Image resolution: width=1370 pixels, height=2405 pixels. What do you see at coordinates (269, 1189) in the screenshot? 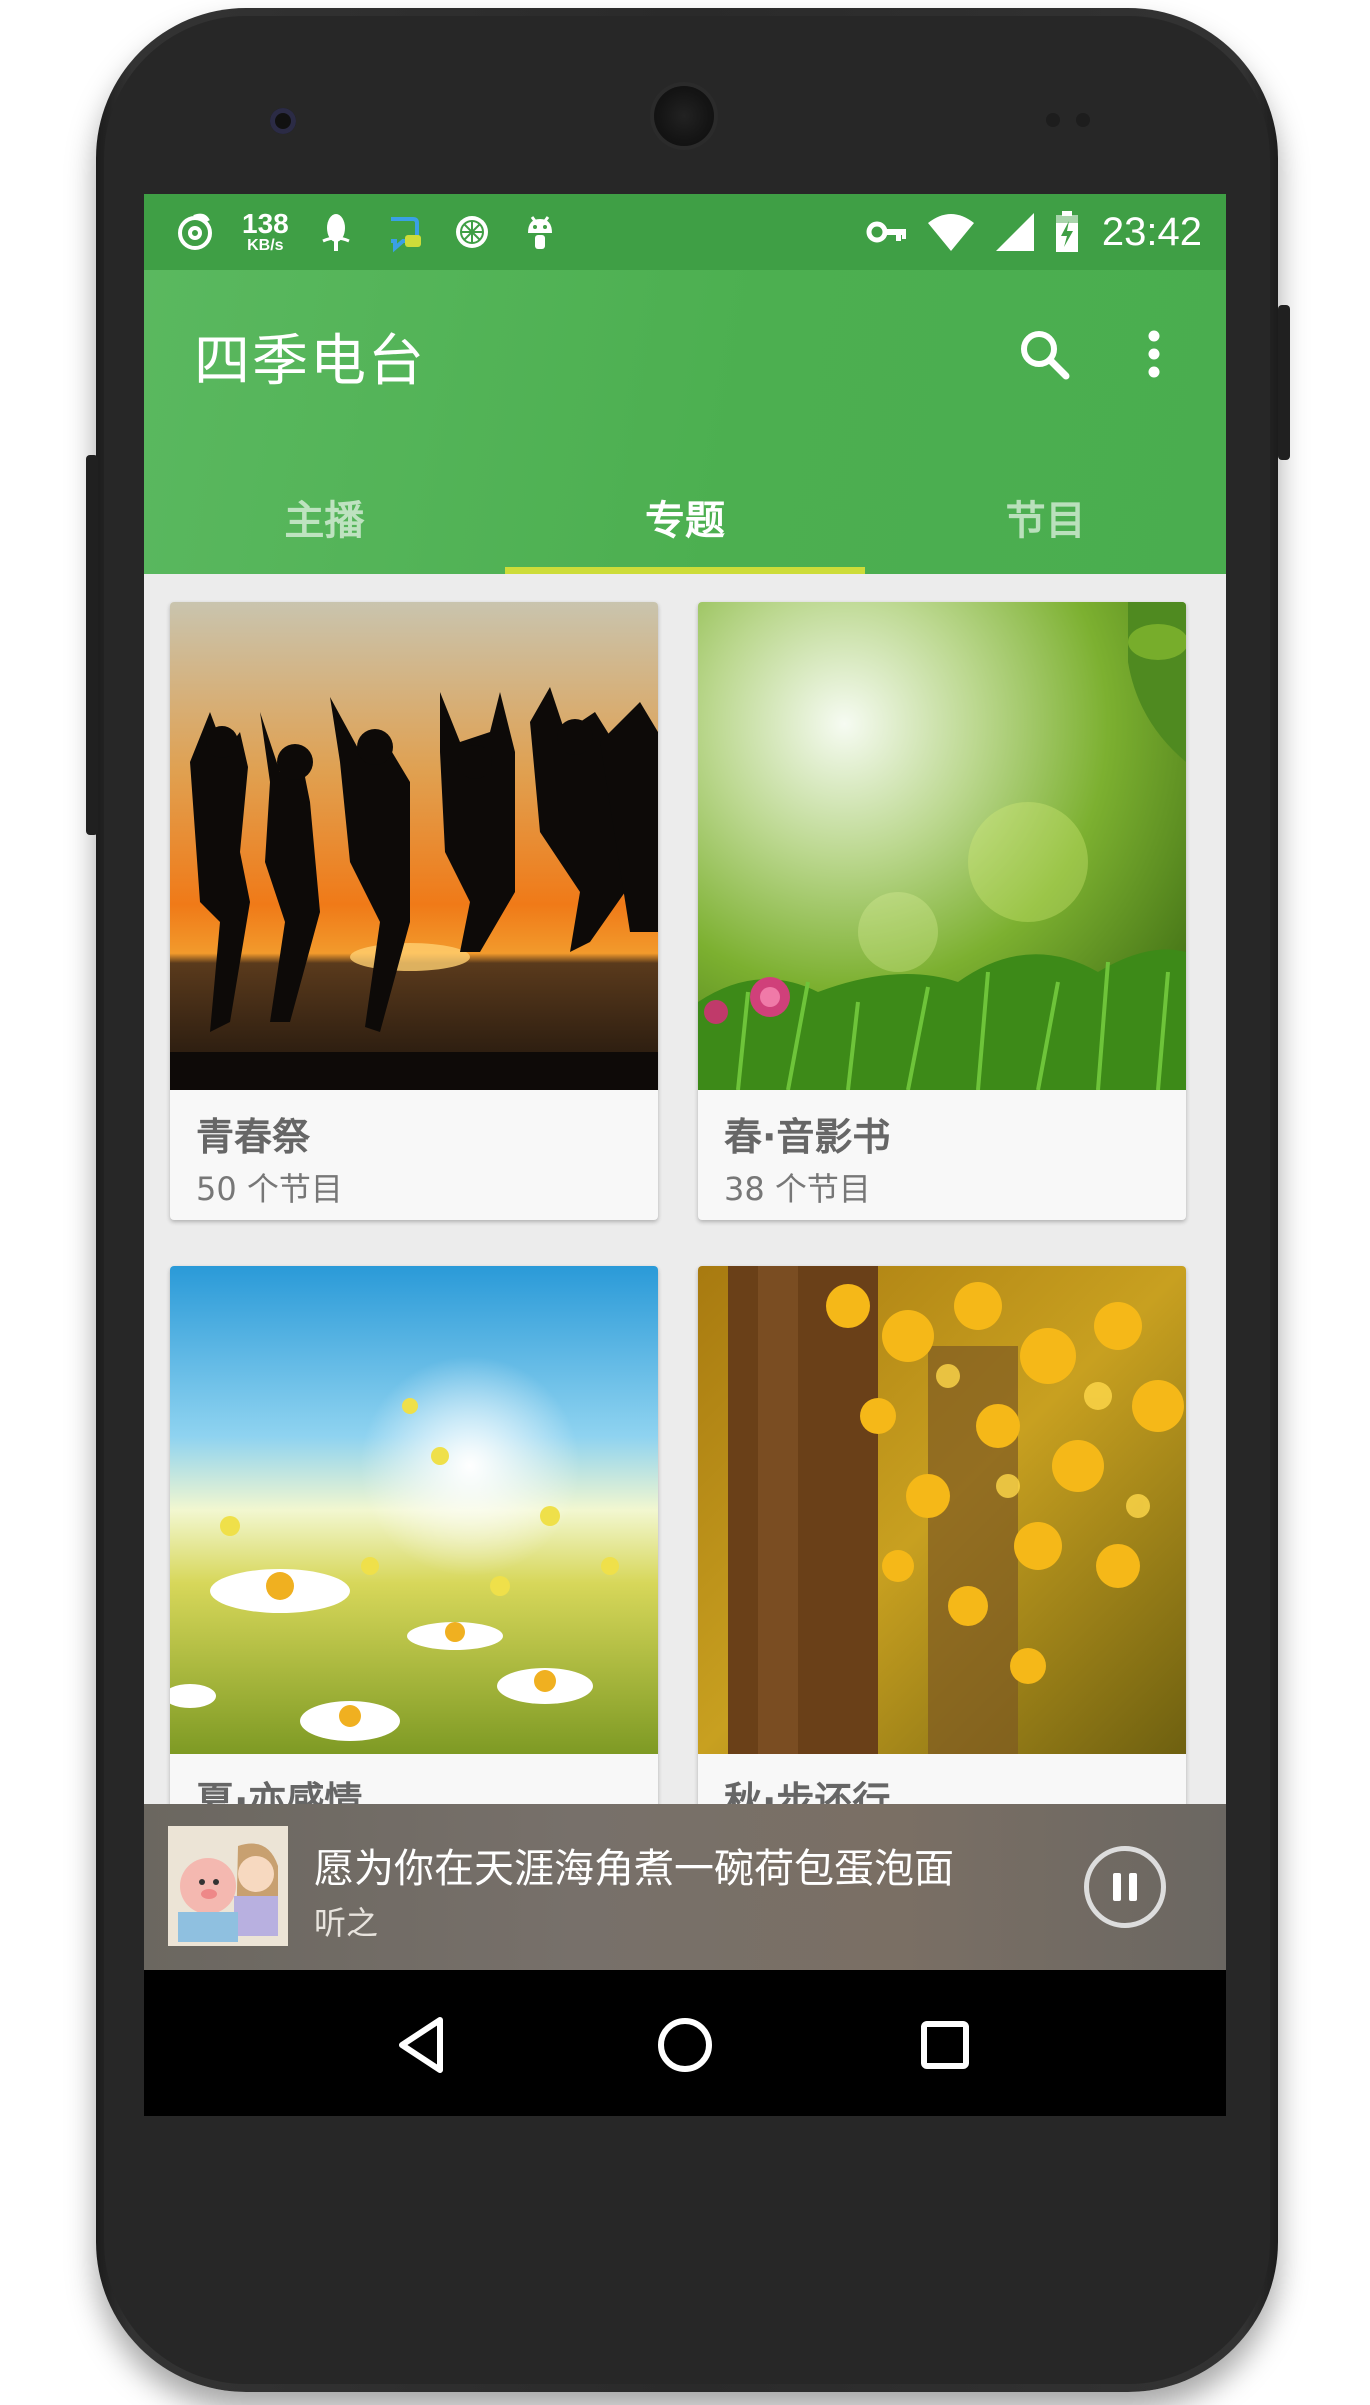
I see `topic-count: 50 个节目` at bounding box center [269, 1189].